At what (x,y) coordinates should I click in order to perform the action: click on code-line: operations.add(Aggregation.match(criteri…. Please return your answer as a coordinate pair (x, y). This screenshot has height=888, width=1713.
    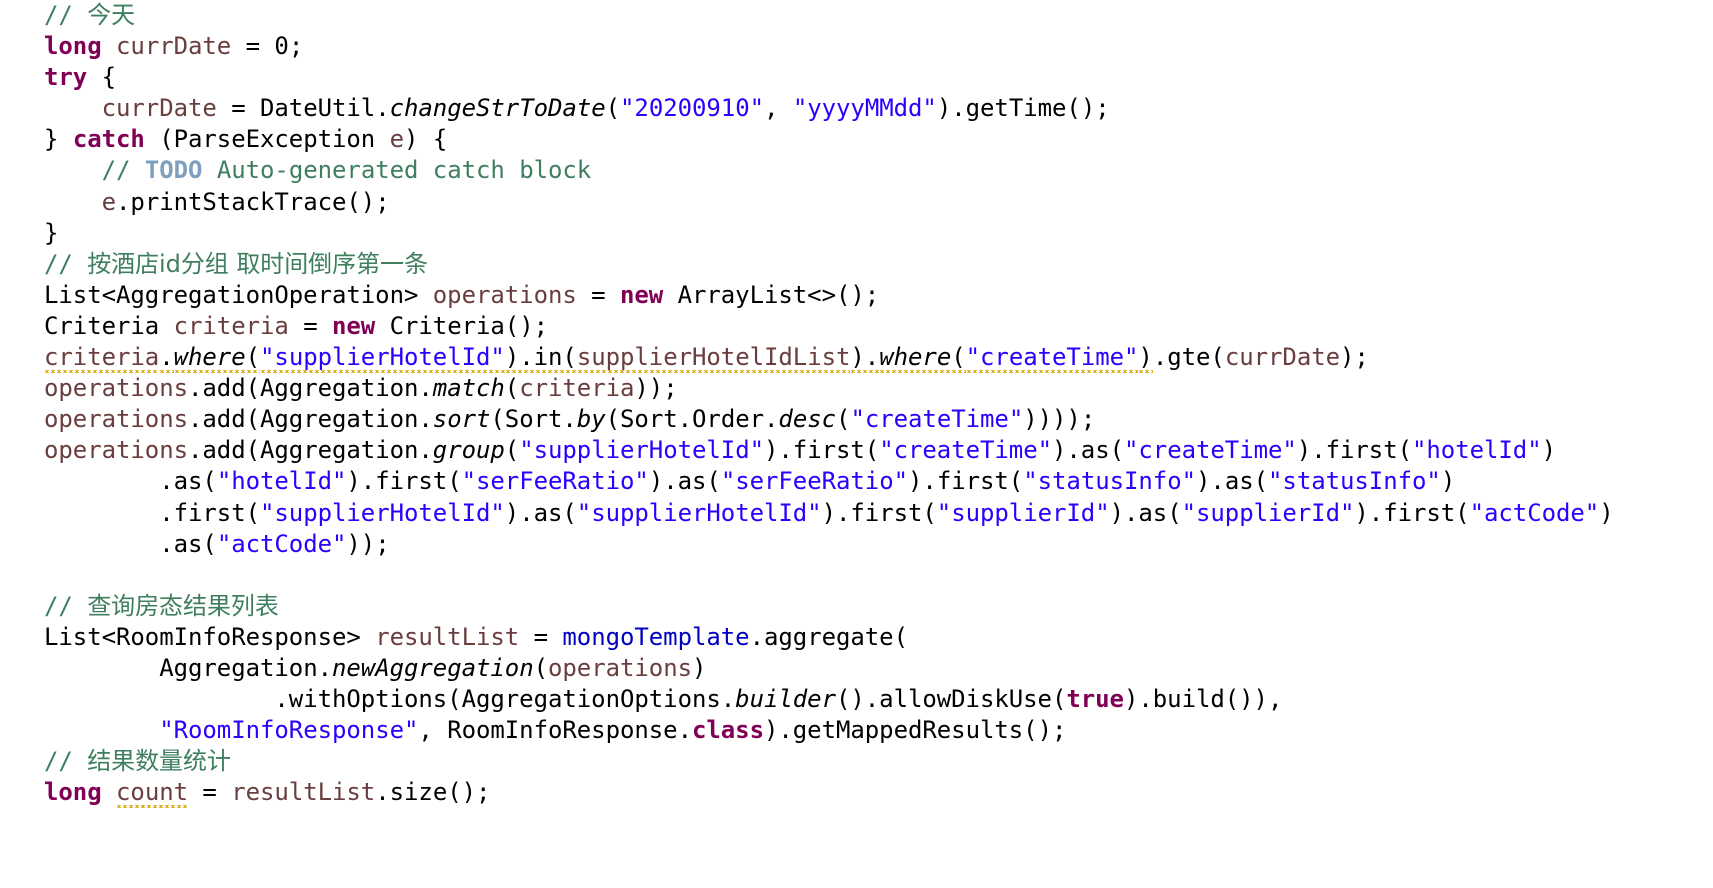
    Looking at the image, I should click on (829, 388).